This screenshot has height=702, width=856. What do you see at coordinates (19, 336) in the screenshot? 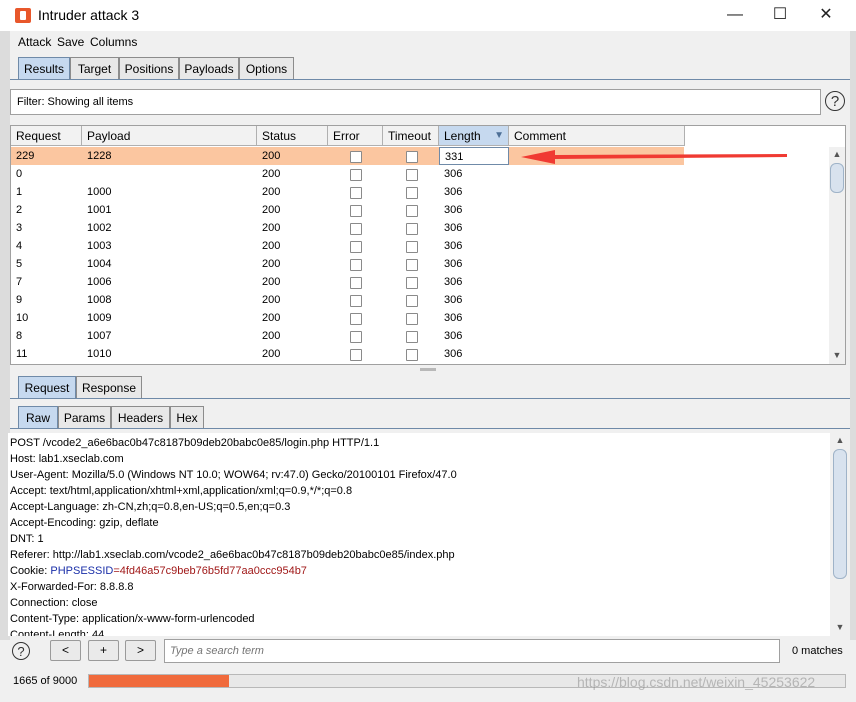
I see `cell-request: 8` at bounding box center [19, 336].